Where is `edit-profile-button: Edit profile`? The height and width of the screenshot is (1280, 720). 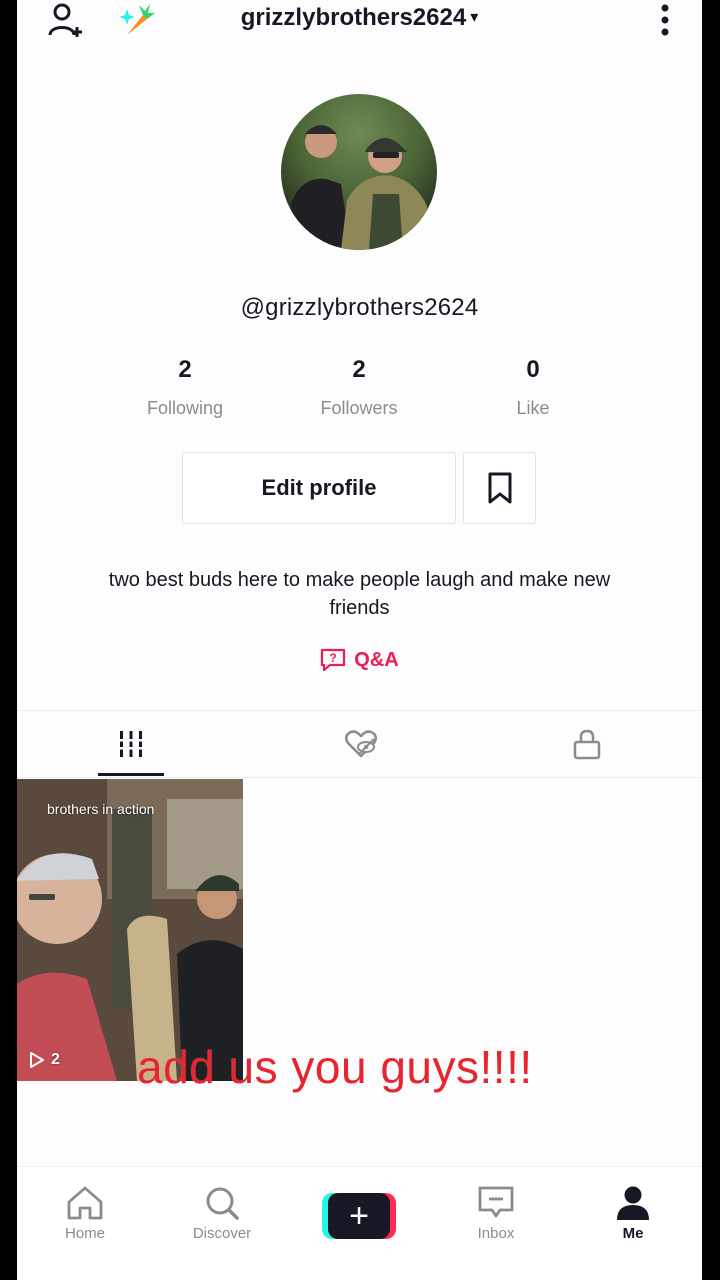
edit-profile-button: Edit profile is located at coordinates (319, 488).